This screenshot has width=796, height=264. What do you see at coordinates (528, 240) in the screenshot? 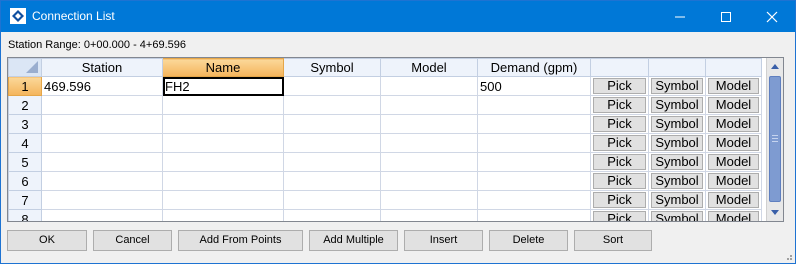
I see `delete-button: Delete` at bounding box center [528, 240].